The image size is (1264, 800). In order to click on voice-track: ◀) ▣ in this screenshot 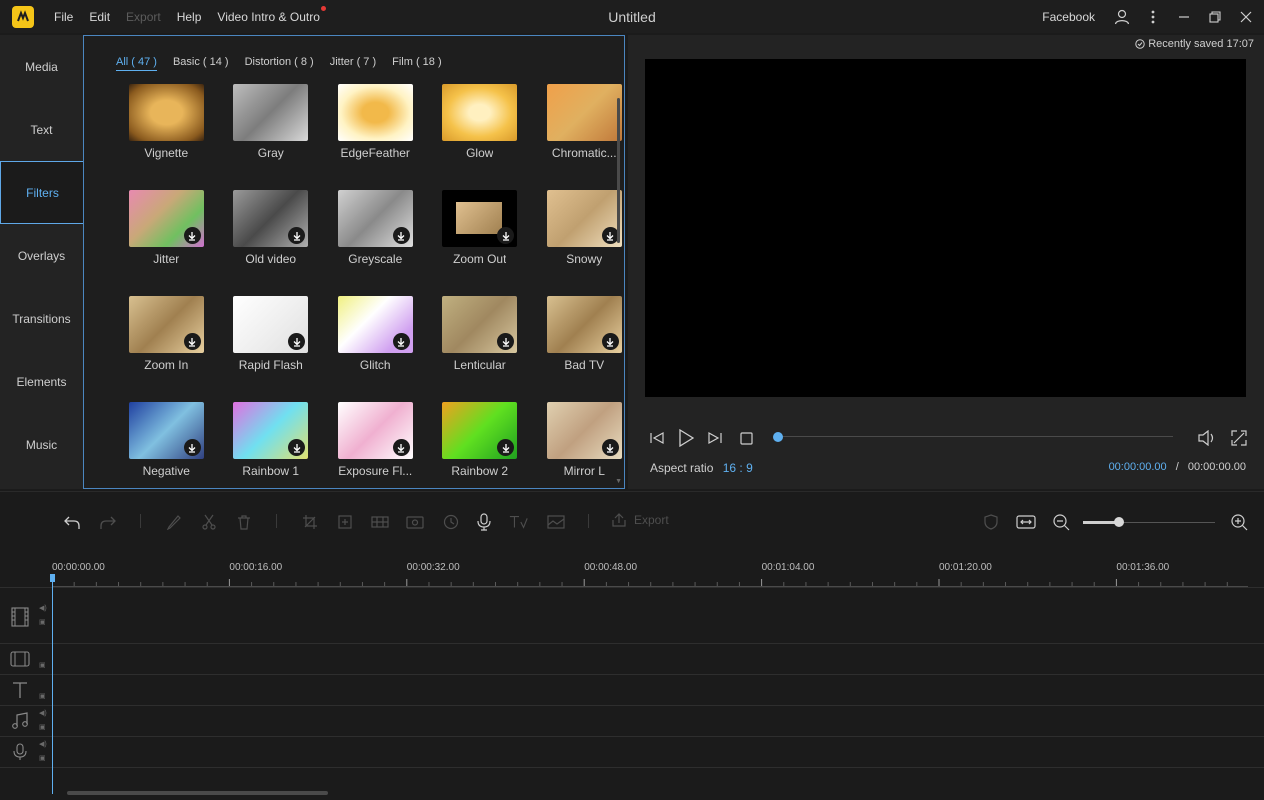, I will do `click(632, 751)`.